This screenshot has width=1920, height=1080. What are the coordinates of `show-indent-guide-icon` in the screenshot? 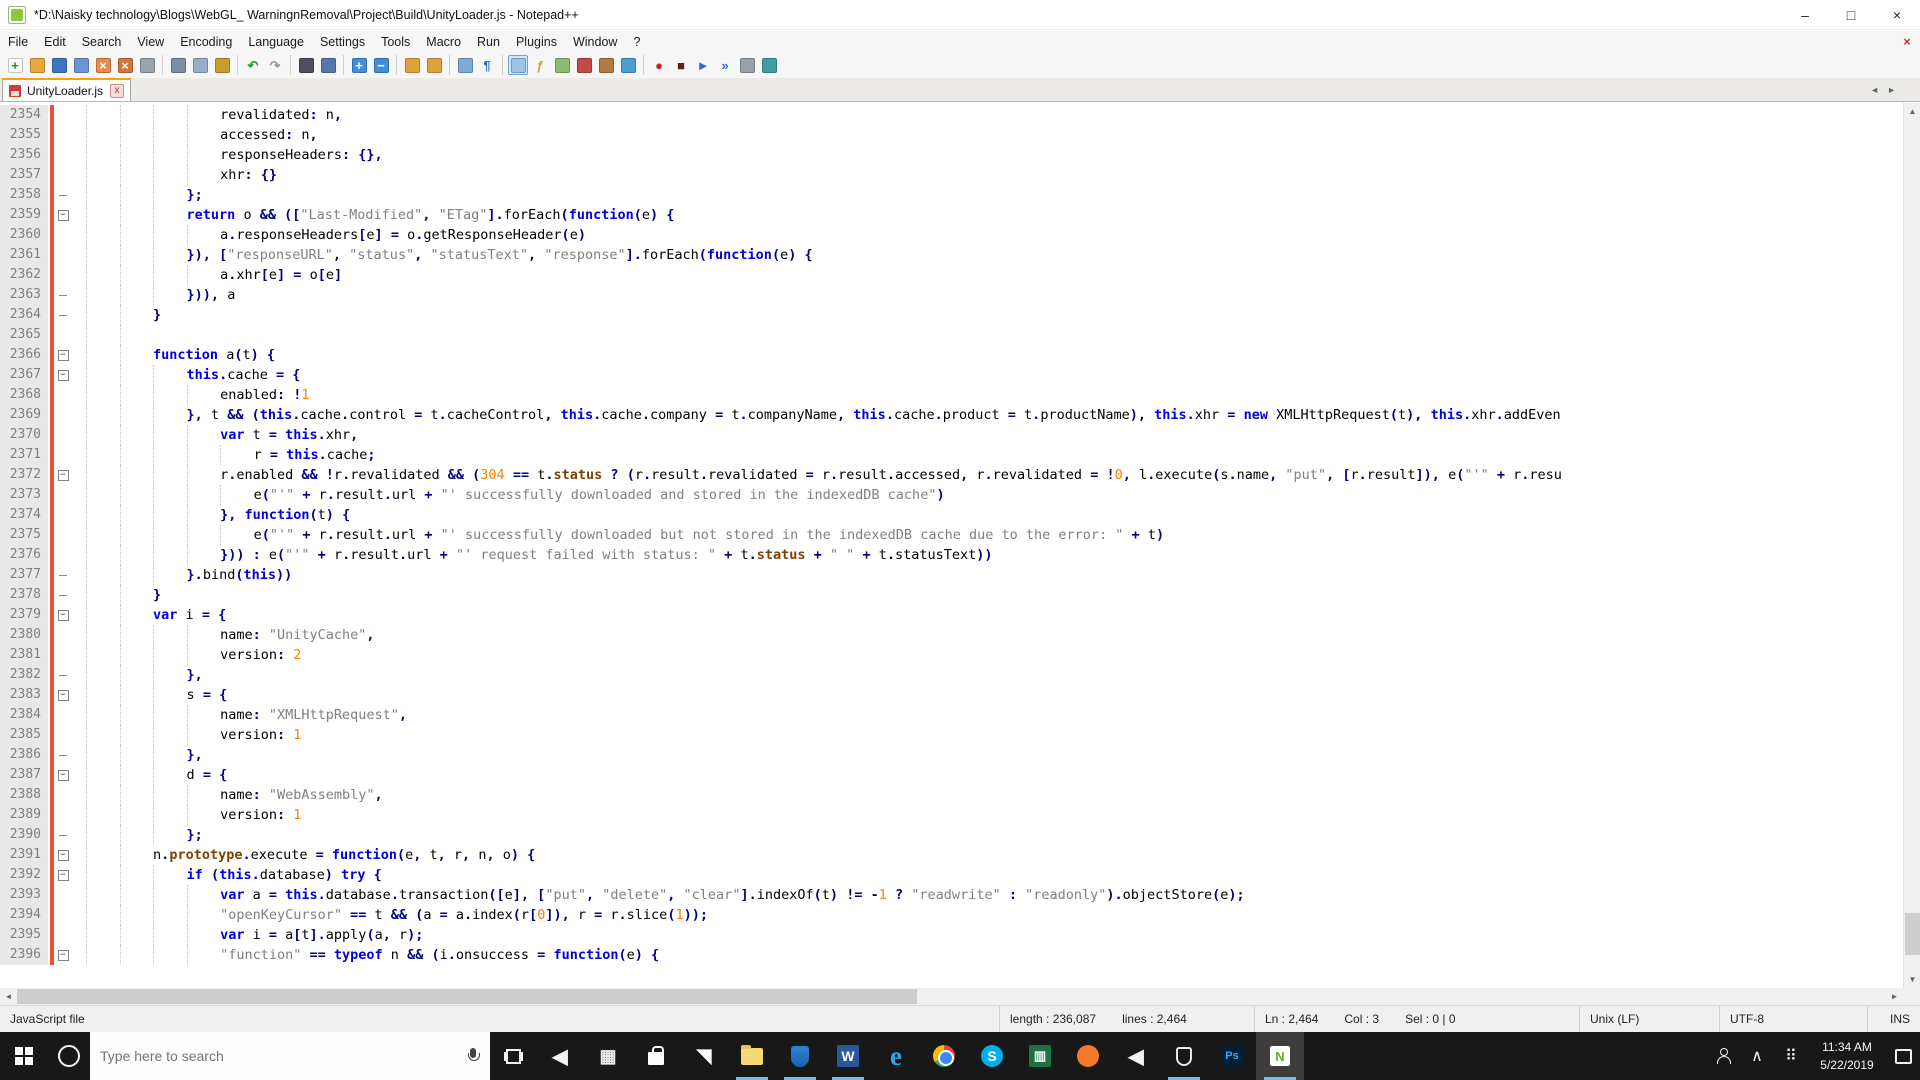 It's located at (518, 65).